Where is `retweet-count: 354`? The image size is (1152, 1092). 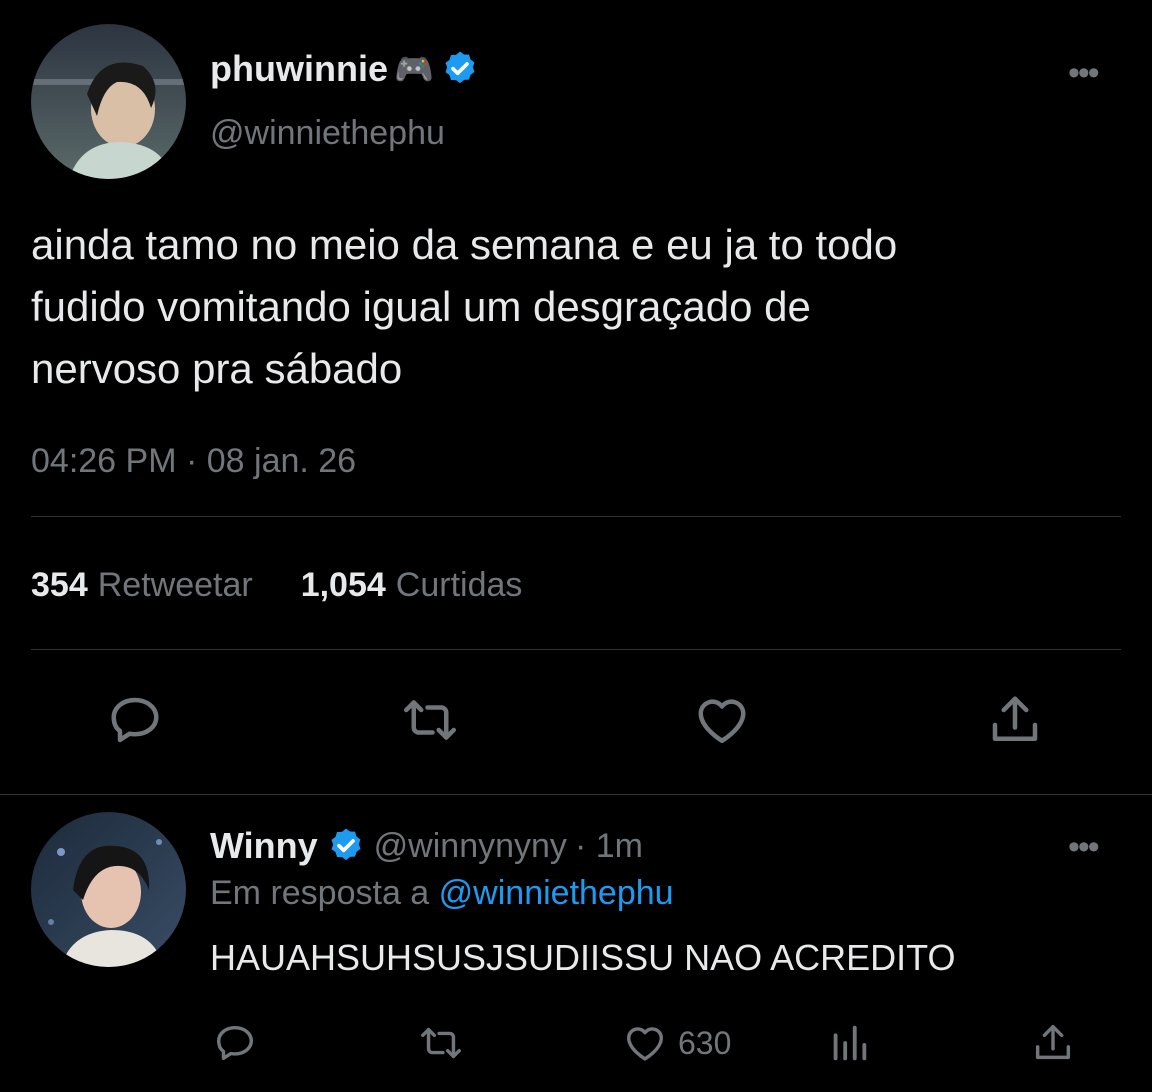
retweet-count: 354 is located at coordinates (59, 585).